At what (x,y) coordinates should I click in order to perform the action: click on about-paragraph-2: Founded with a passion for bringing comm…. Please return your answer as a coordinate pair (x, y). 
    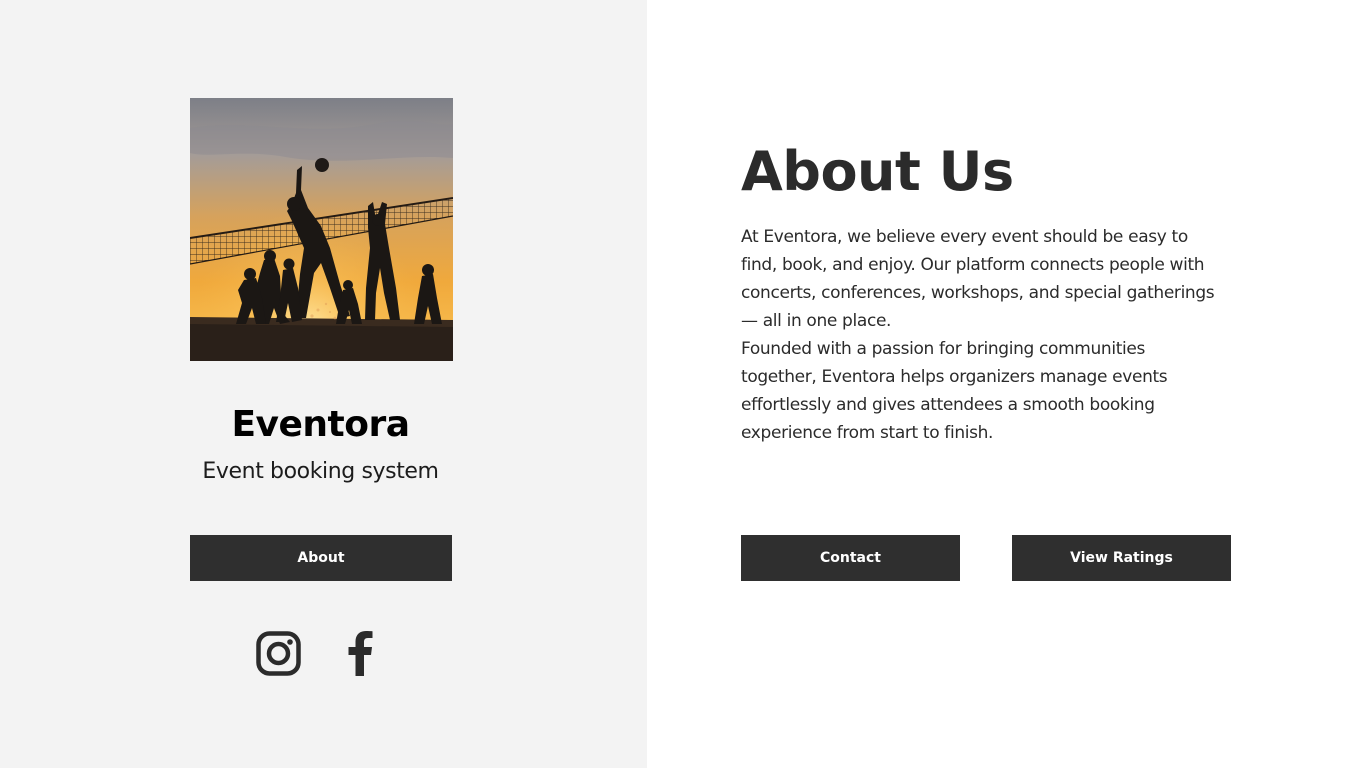
    Looking at the image, I should click on (954, 391).